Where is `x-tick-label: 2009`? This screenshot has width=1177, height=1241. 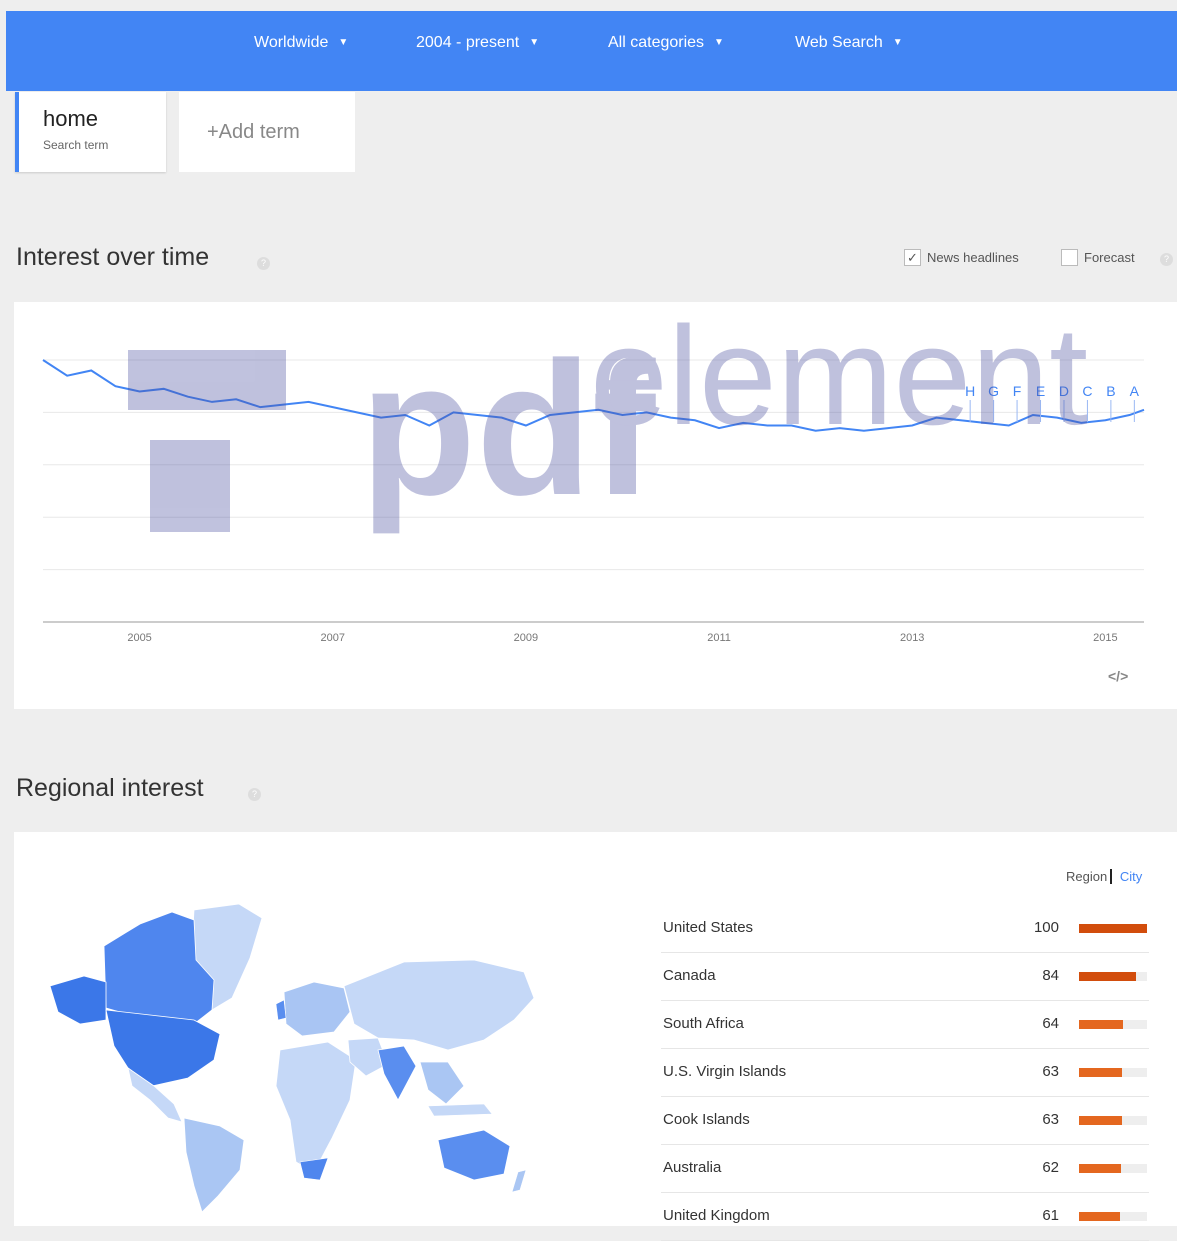
x-tick-label: 2009 is located at coordinates (526, 638).